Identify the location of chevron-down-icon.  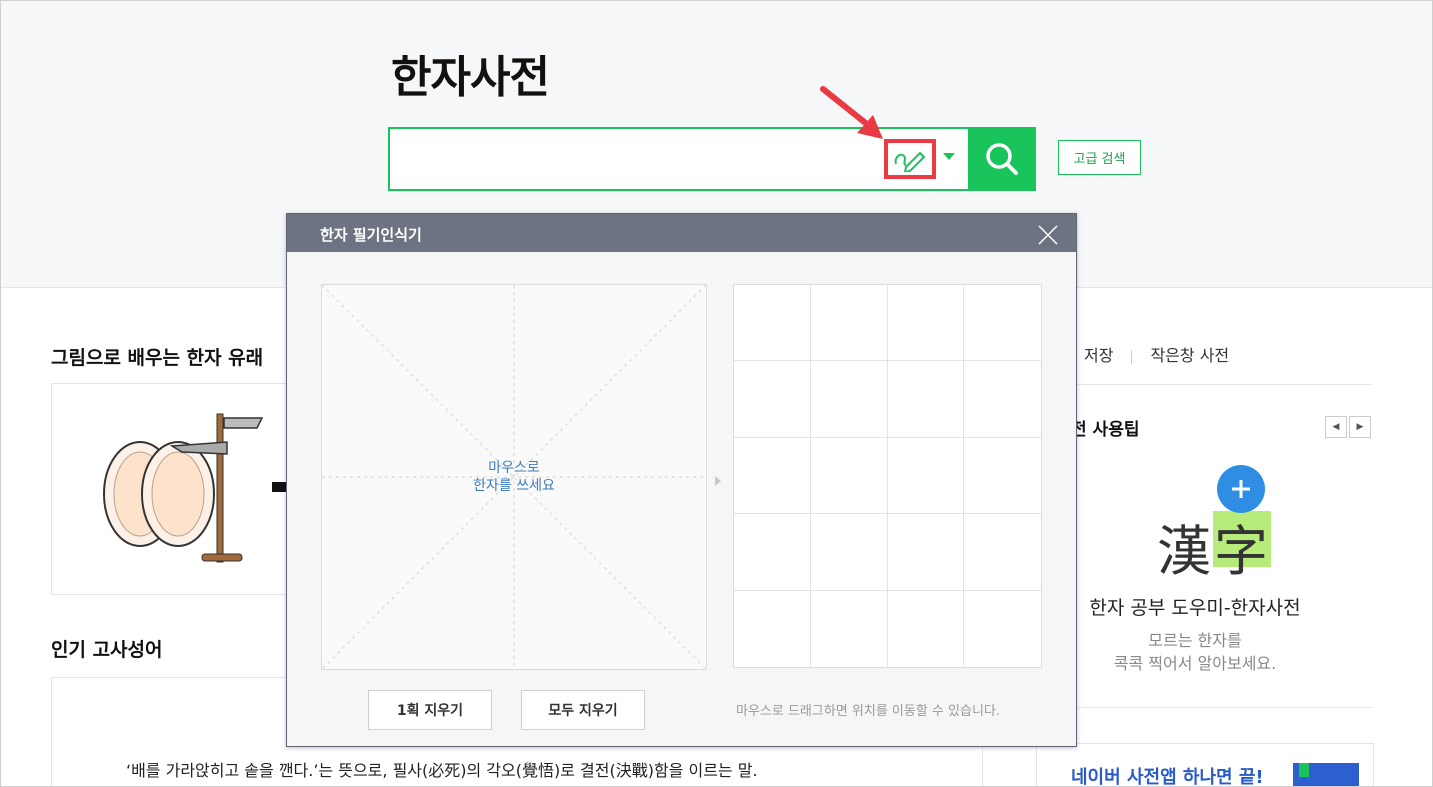
(949, 156).